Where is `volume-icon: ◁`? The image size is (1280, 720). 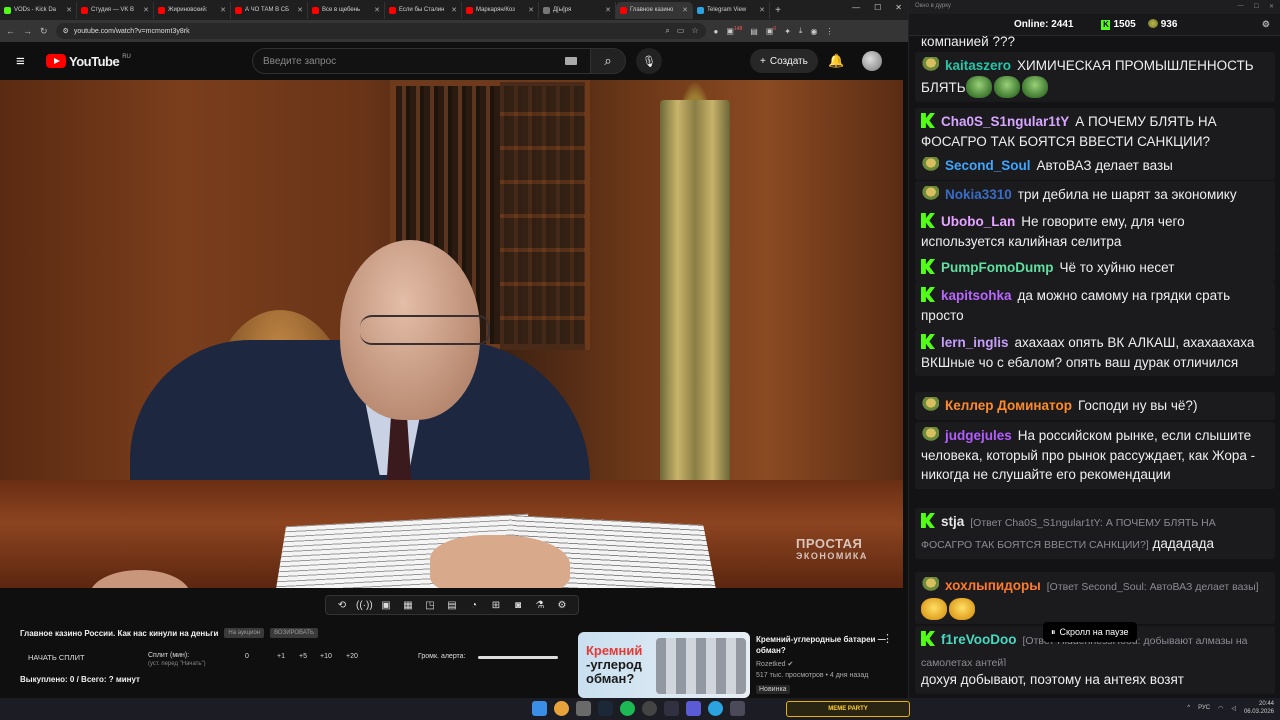 volume-icon: ◁ is located at coordinates (1233, 708).